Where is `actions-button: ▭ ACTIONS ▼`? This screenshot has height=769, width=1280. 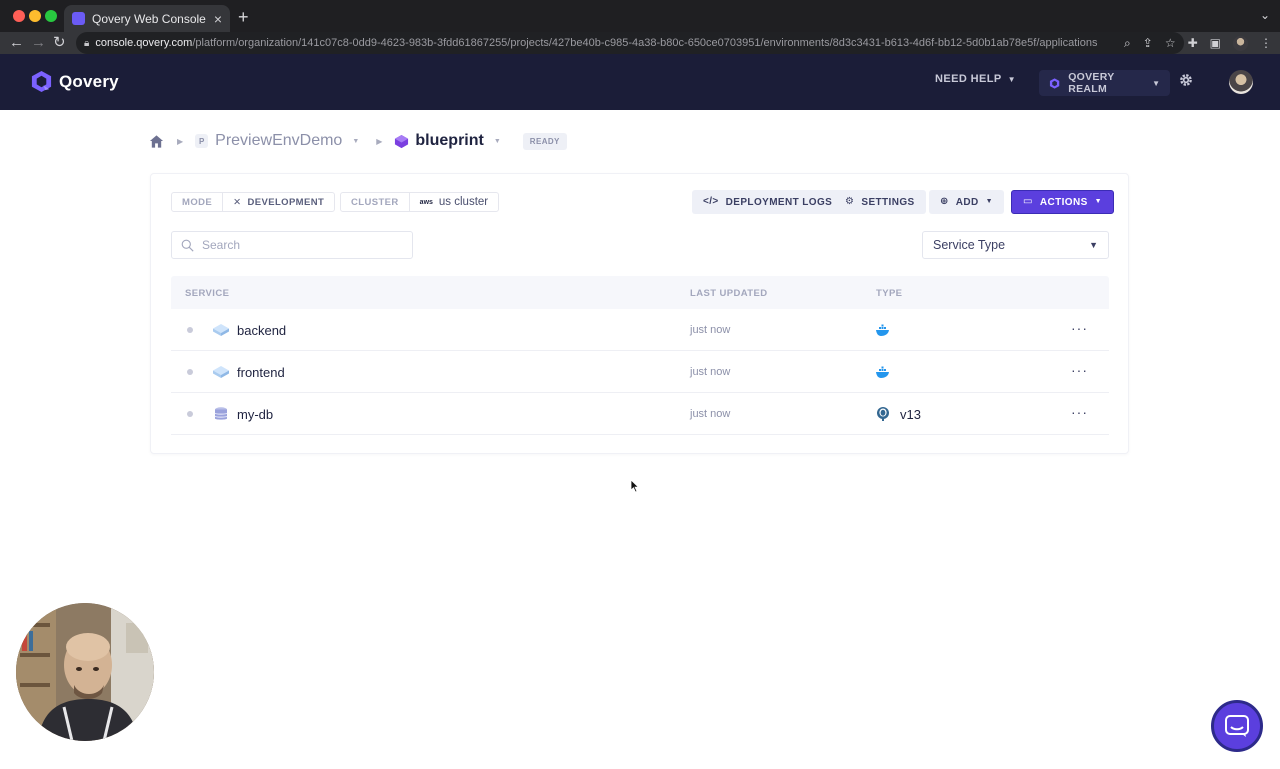 actions-button: ▭ ACTIONS ▼ is located at coordinates (1063, 202).